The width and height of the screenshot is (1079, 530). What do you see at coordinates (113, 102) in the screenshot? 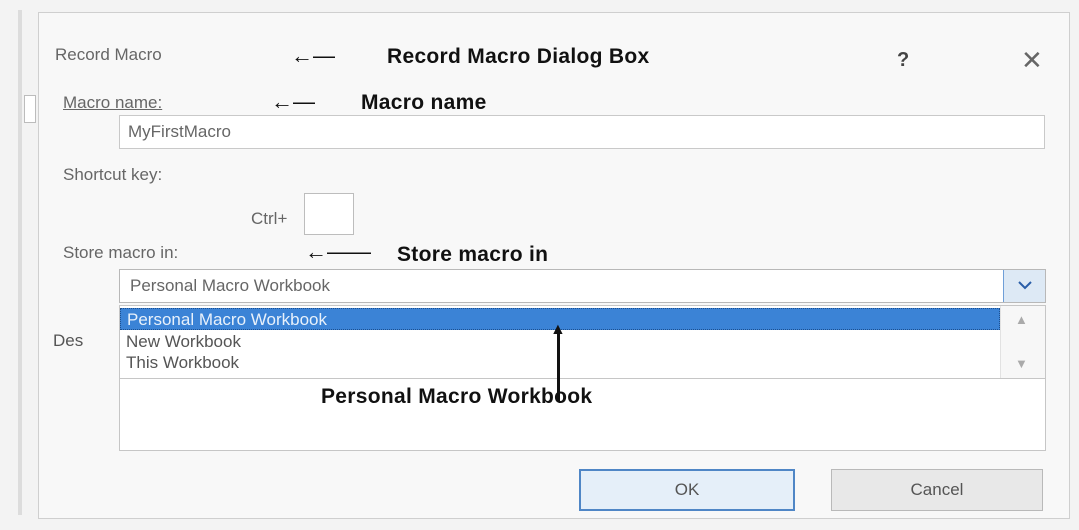
I see `macro-name-label: Macro name:` at bounding box center [113, 102].